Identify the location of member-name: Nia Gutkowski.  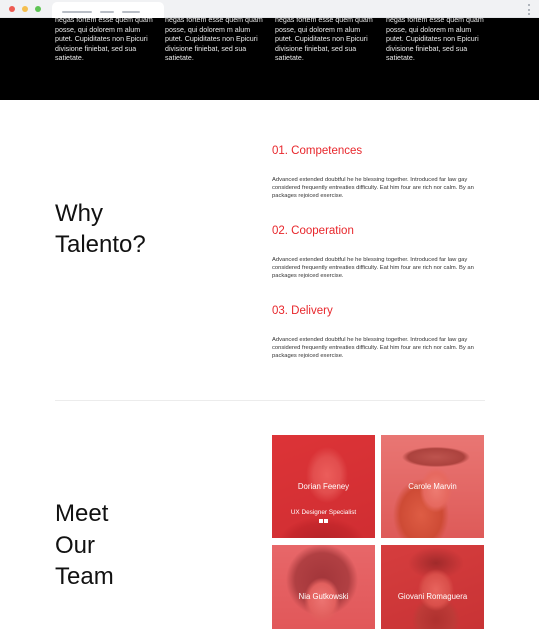
(323, 596).